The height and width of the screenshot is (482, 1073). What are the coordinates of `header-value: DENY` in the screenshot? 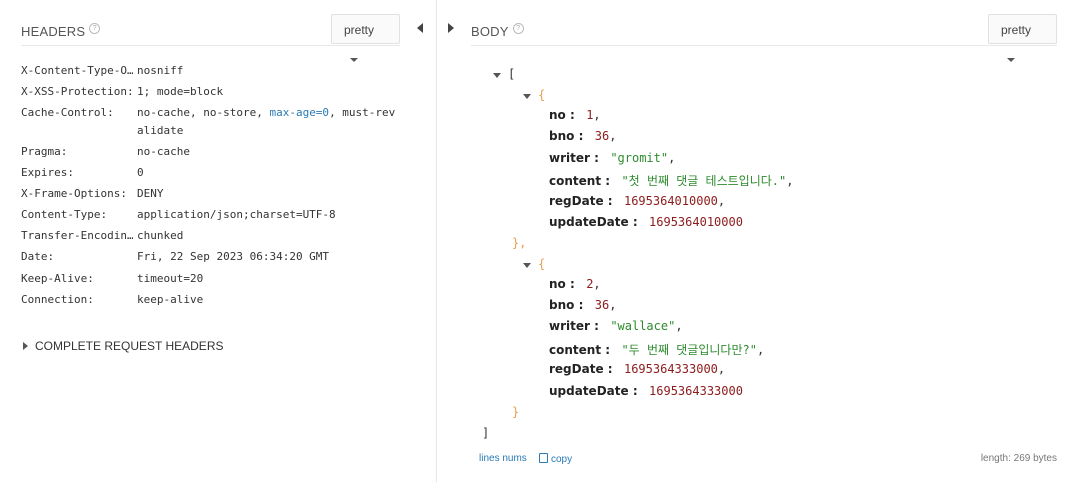 It's located at (150, 193).